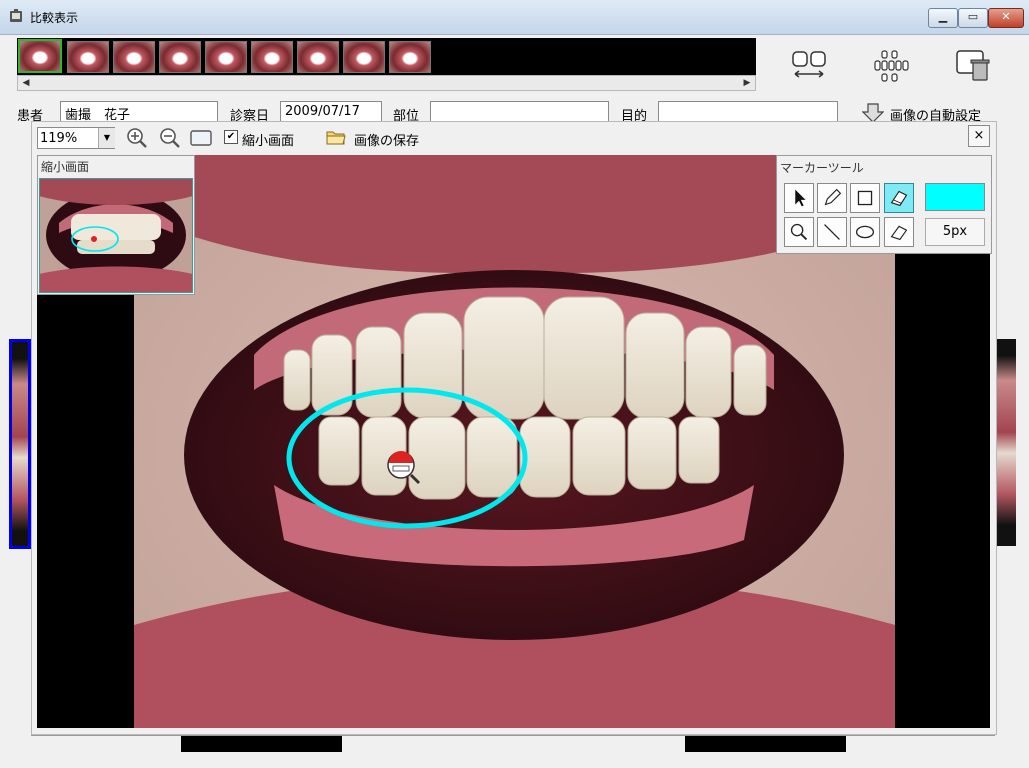 This screenshot has height=768, width=1029. What do you see at coordinates (899, 198) in the screenshot?
I see `highlighter-tool-icon` at bounding box center [899, 198].